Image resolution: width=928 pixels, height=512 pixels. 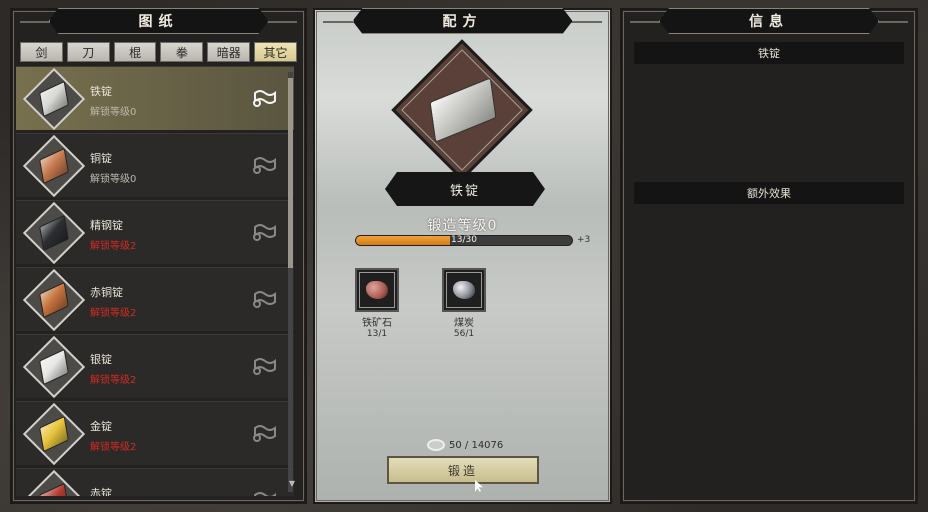 What do you see at coordinates (101, 158) in the screenshot?
I see `item-name: 铜锭` at bounding box center [101, 158].